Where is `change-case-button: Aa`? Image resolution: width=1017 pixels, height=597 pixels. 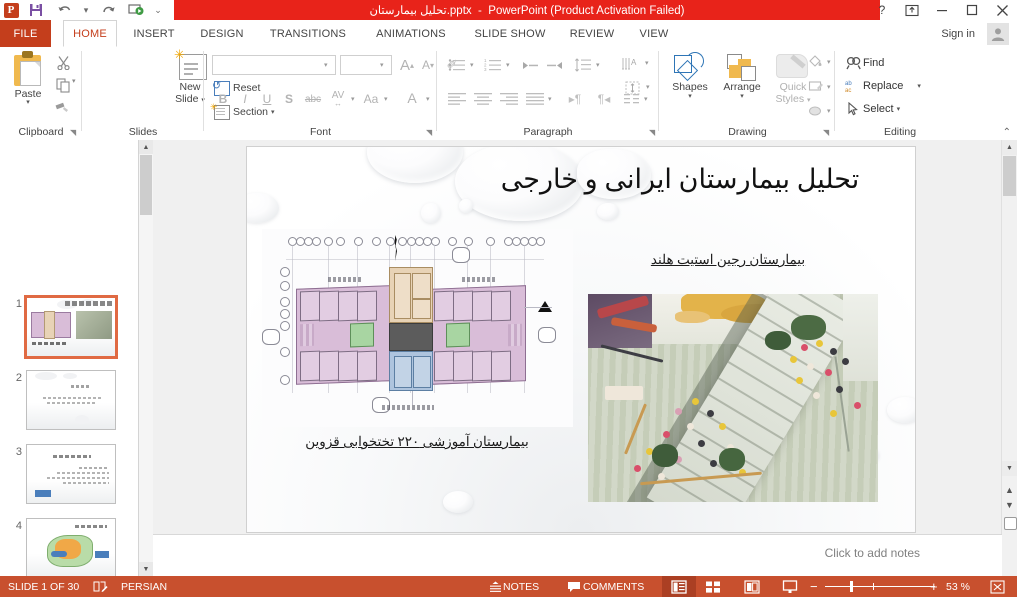 change-case-button: Aa is located at coordinates (371, 99).